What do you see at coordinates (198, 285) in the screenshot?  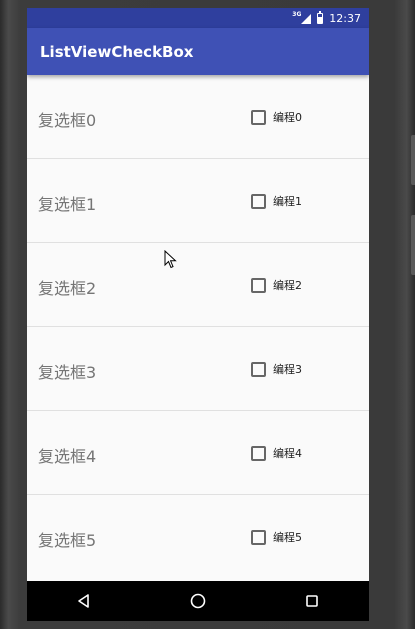 I see `list-item: 复选框2 编程2` at bounding box center [198, 285].